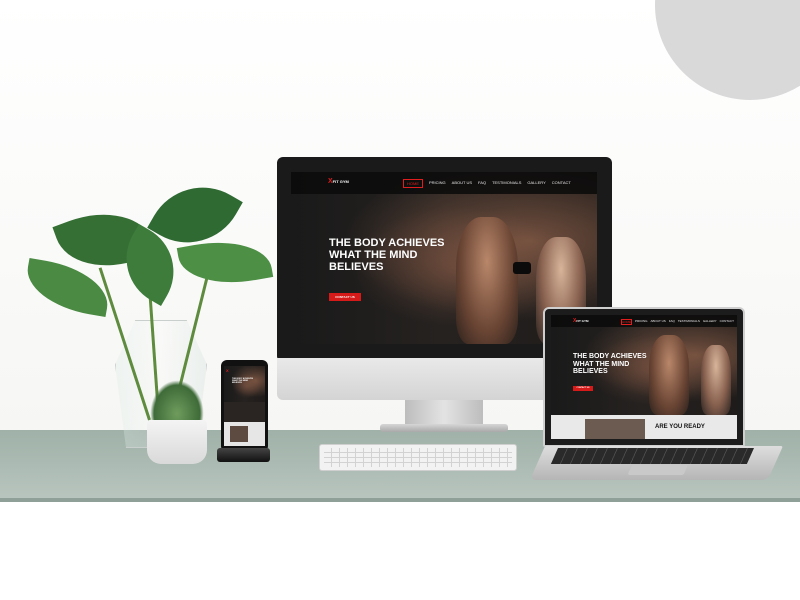  I want to click on wireless-keyboard, so click(418, 457).